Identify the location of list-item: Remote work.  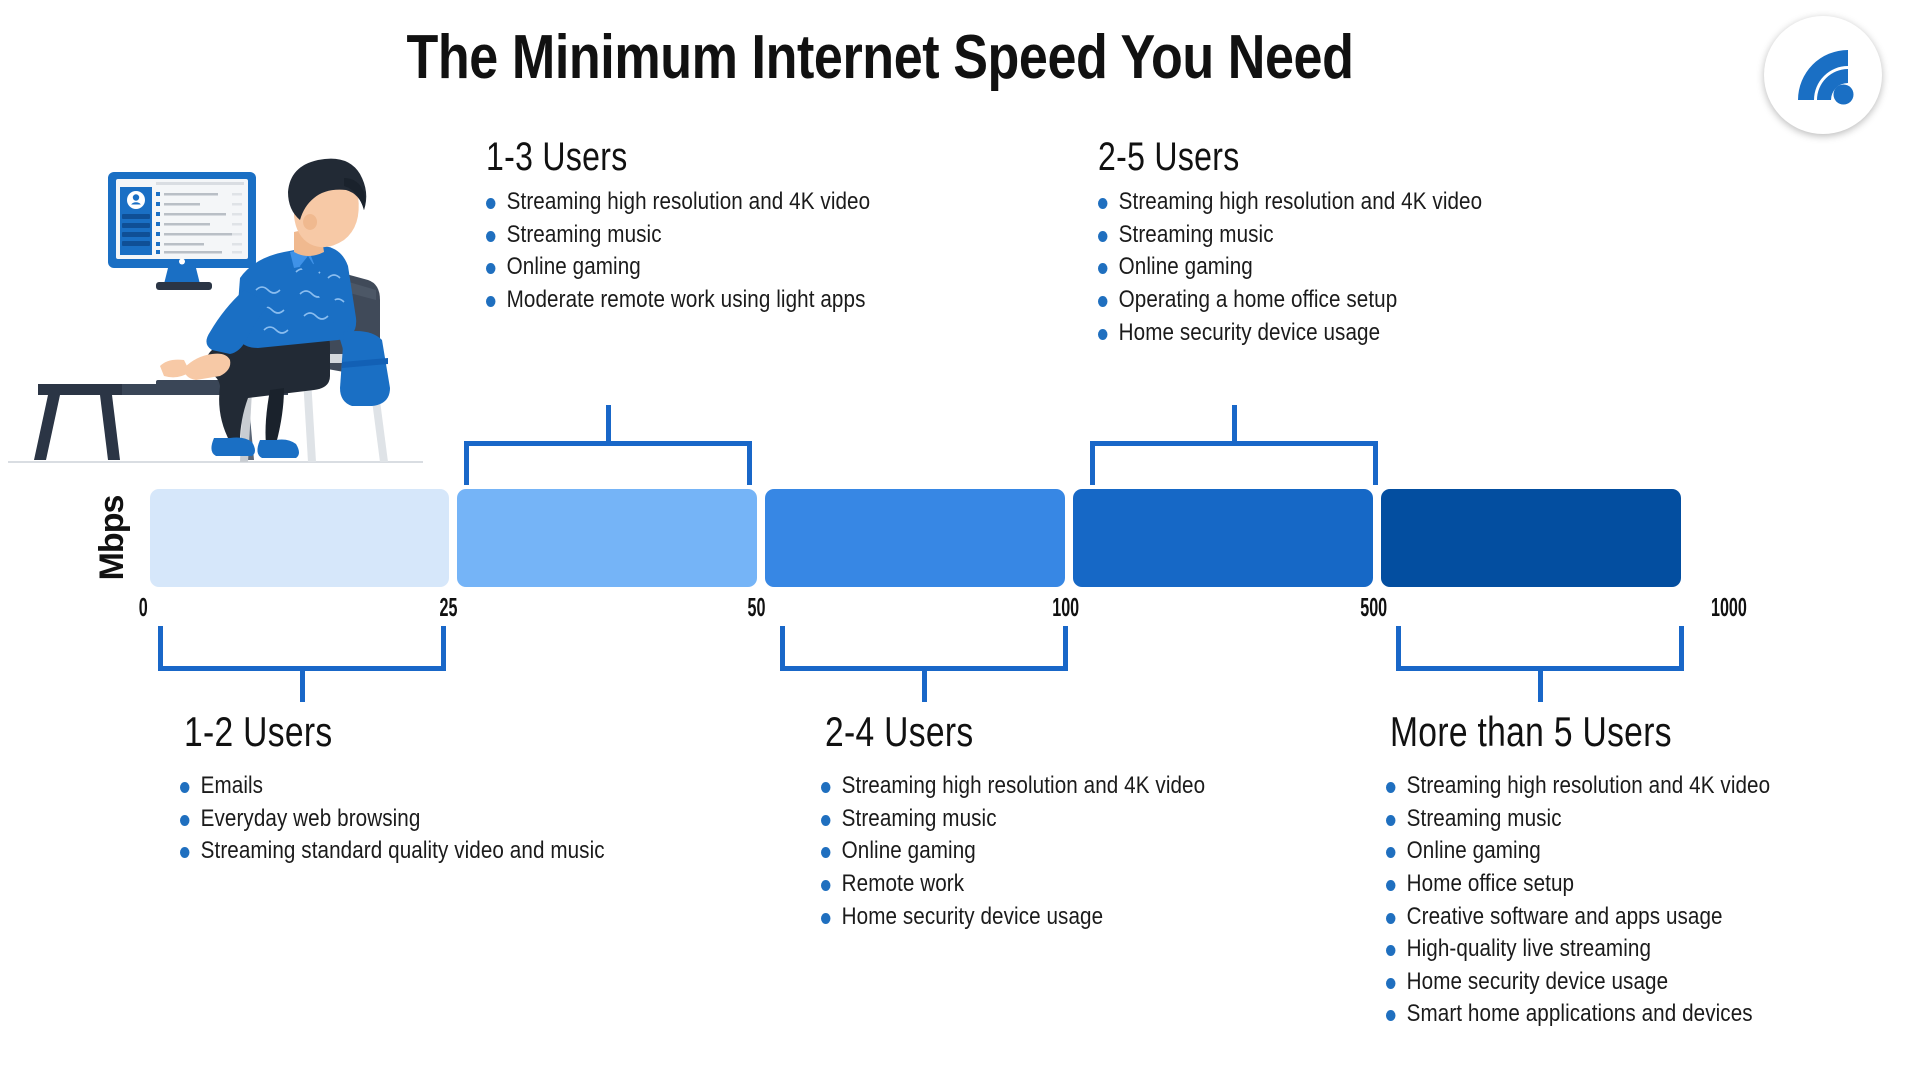
(1013, 884).